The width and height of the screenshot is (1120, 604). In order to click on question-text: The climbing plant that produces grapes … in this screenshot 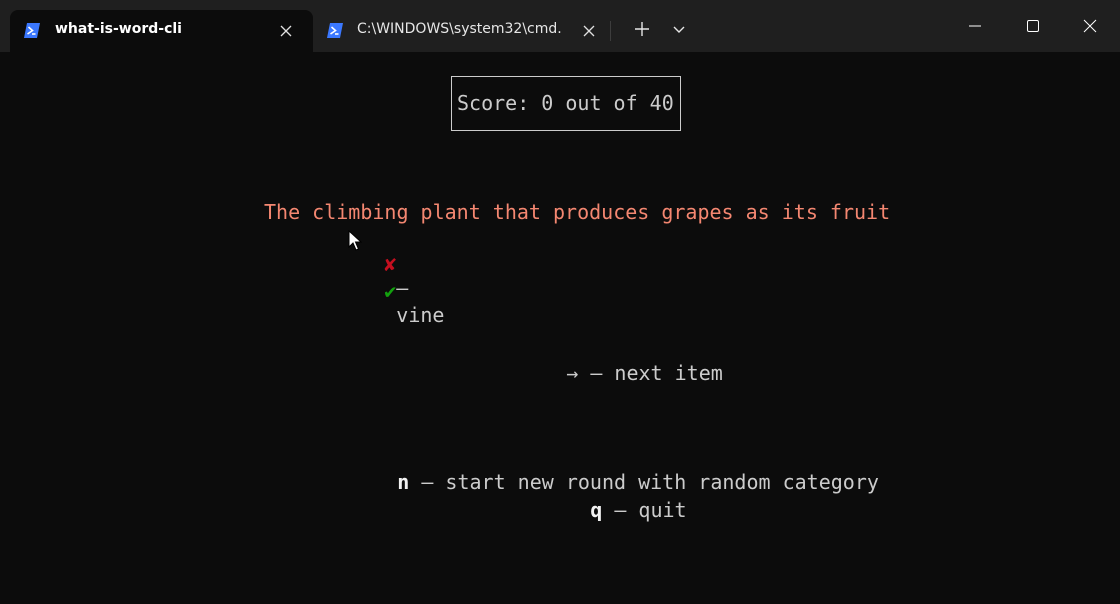, I will do `click(577, 212)`.